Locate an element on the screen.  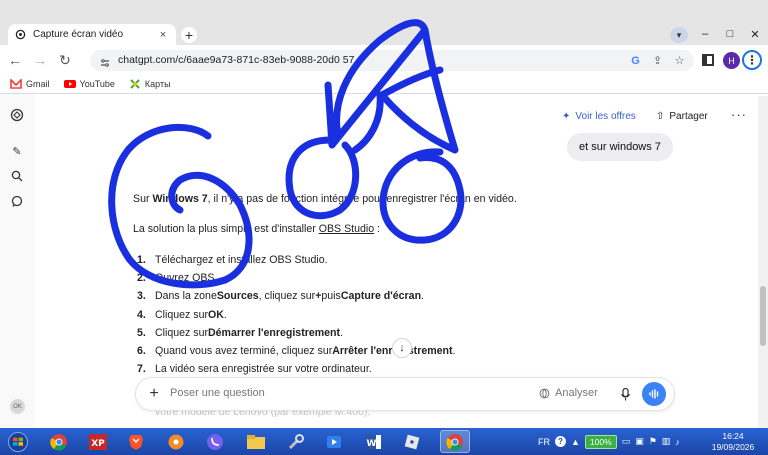
analyze-button: Analyser is located at coordinates (568, 393).